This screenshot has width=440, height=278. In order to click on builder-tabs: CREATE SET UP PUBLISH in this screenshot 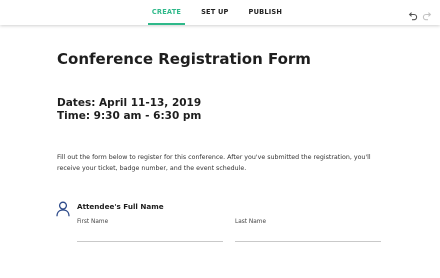, I will do `click(220, 12)`.